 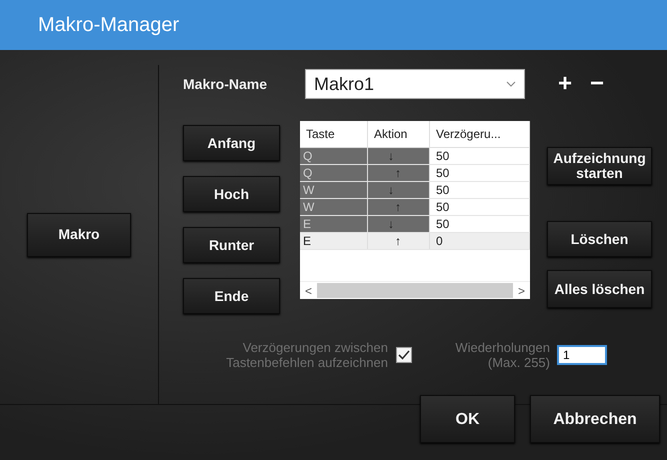 What do you see at coordinates (480, 241) in the screenshot?
I see `table-cell: 0` at bounding box center [480, 241].